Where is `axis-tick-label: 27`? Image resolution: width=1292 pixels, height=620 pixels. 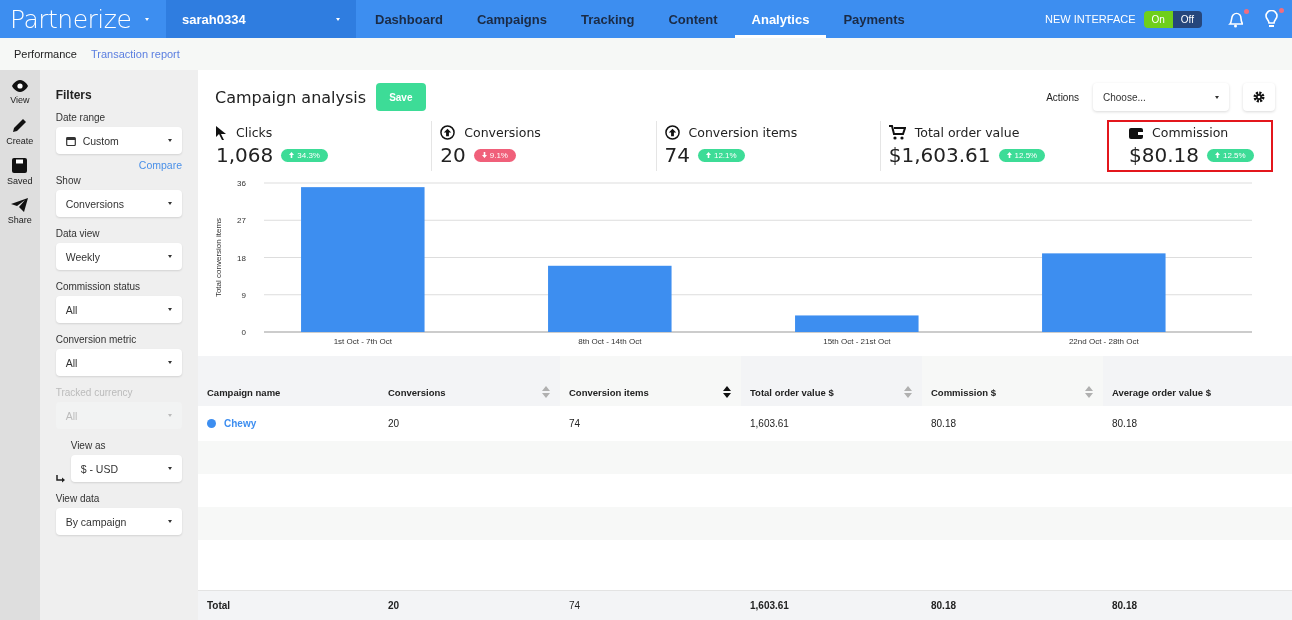 axis-tick-label: 27 is located at coordinates (241, 221).